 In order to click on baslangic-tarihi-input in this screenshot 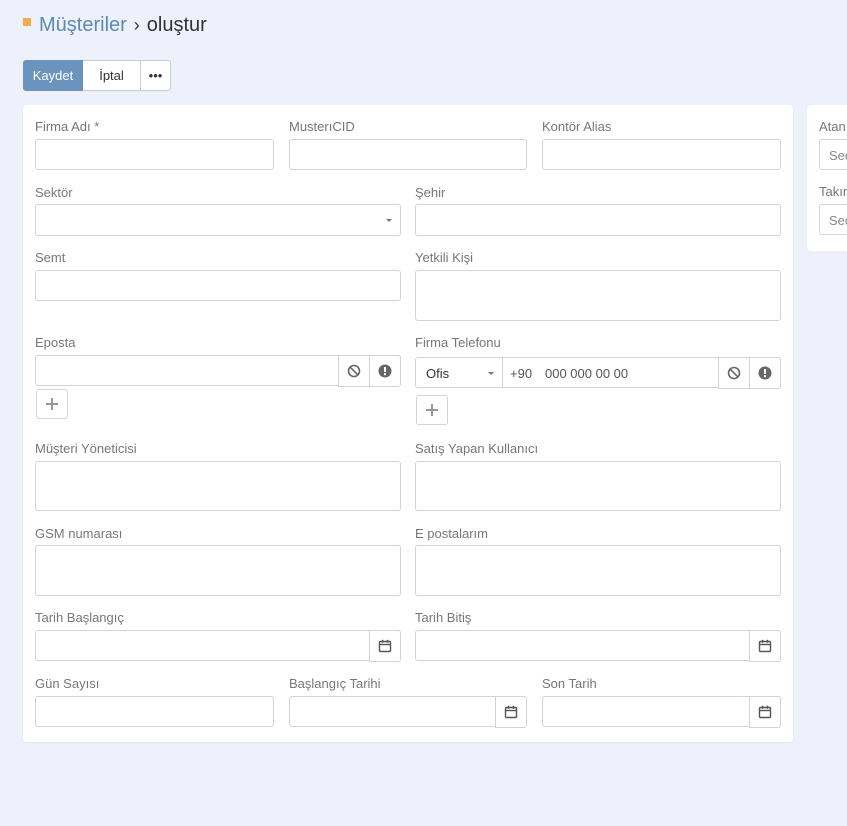, I will do `click(408, 712)`.